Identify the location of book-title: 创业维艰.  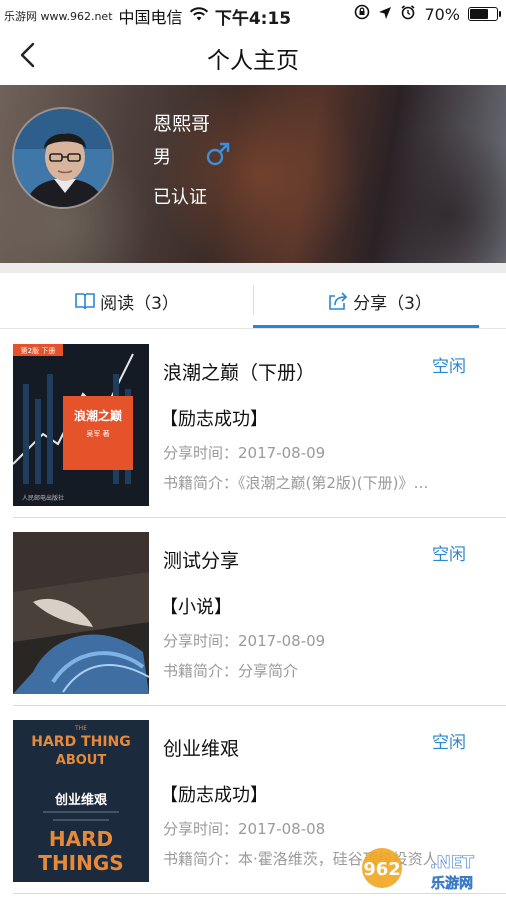
(201, 749).